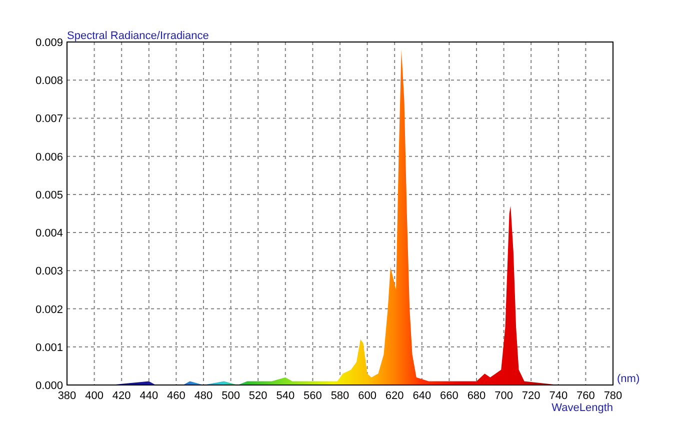 The width and height of the screenshot is (682, 429). What do you see at coordinates (203, 396) in the screenshot?
I see `x-tick-label: 480` at bounding box center [203, 396].